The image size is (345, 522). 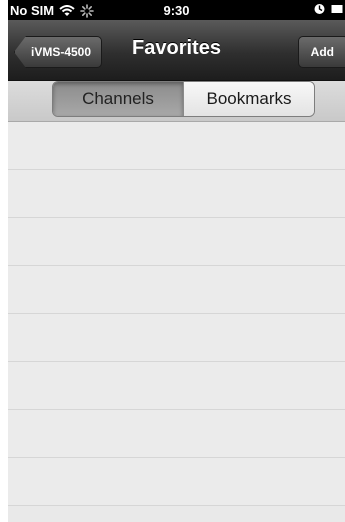 I want to click on channels-segment: Channels, so click(x=118, y=99).